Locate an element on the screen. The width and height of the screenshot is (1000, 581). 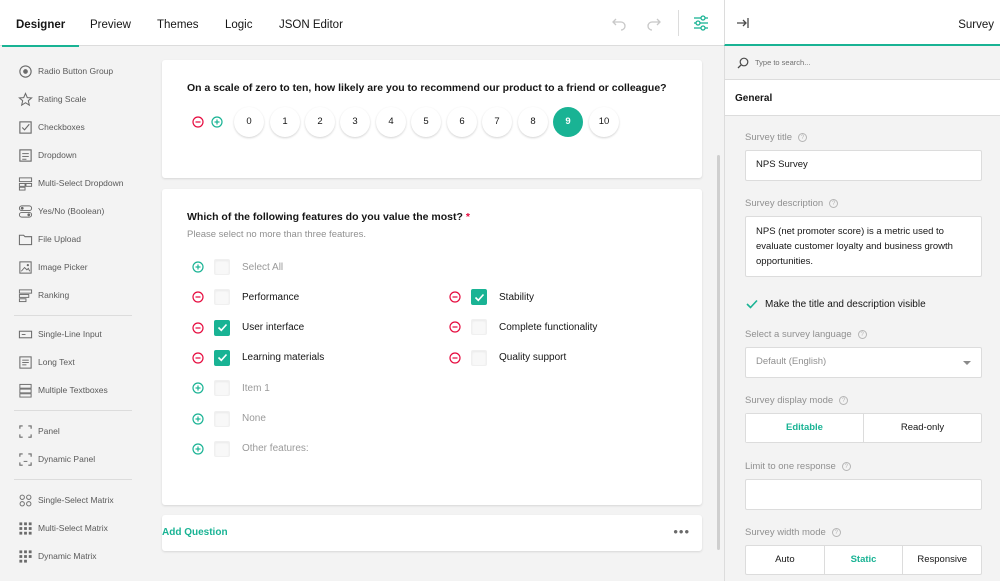
toolbox-item-matrix-dynamic: Dynamic Matrix is located at coordinates (57, 556).